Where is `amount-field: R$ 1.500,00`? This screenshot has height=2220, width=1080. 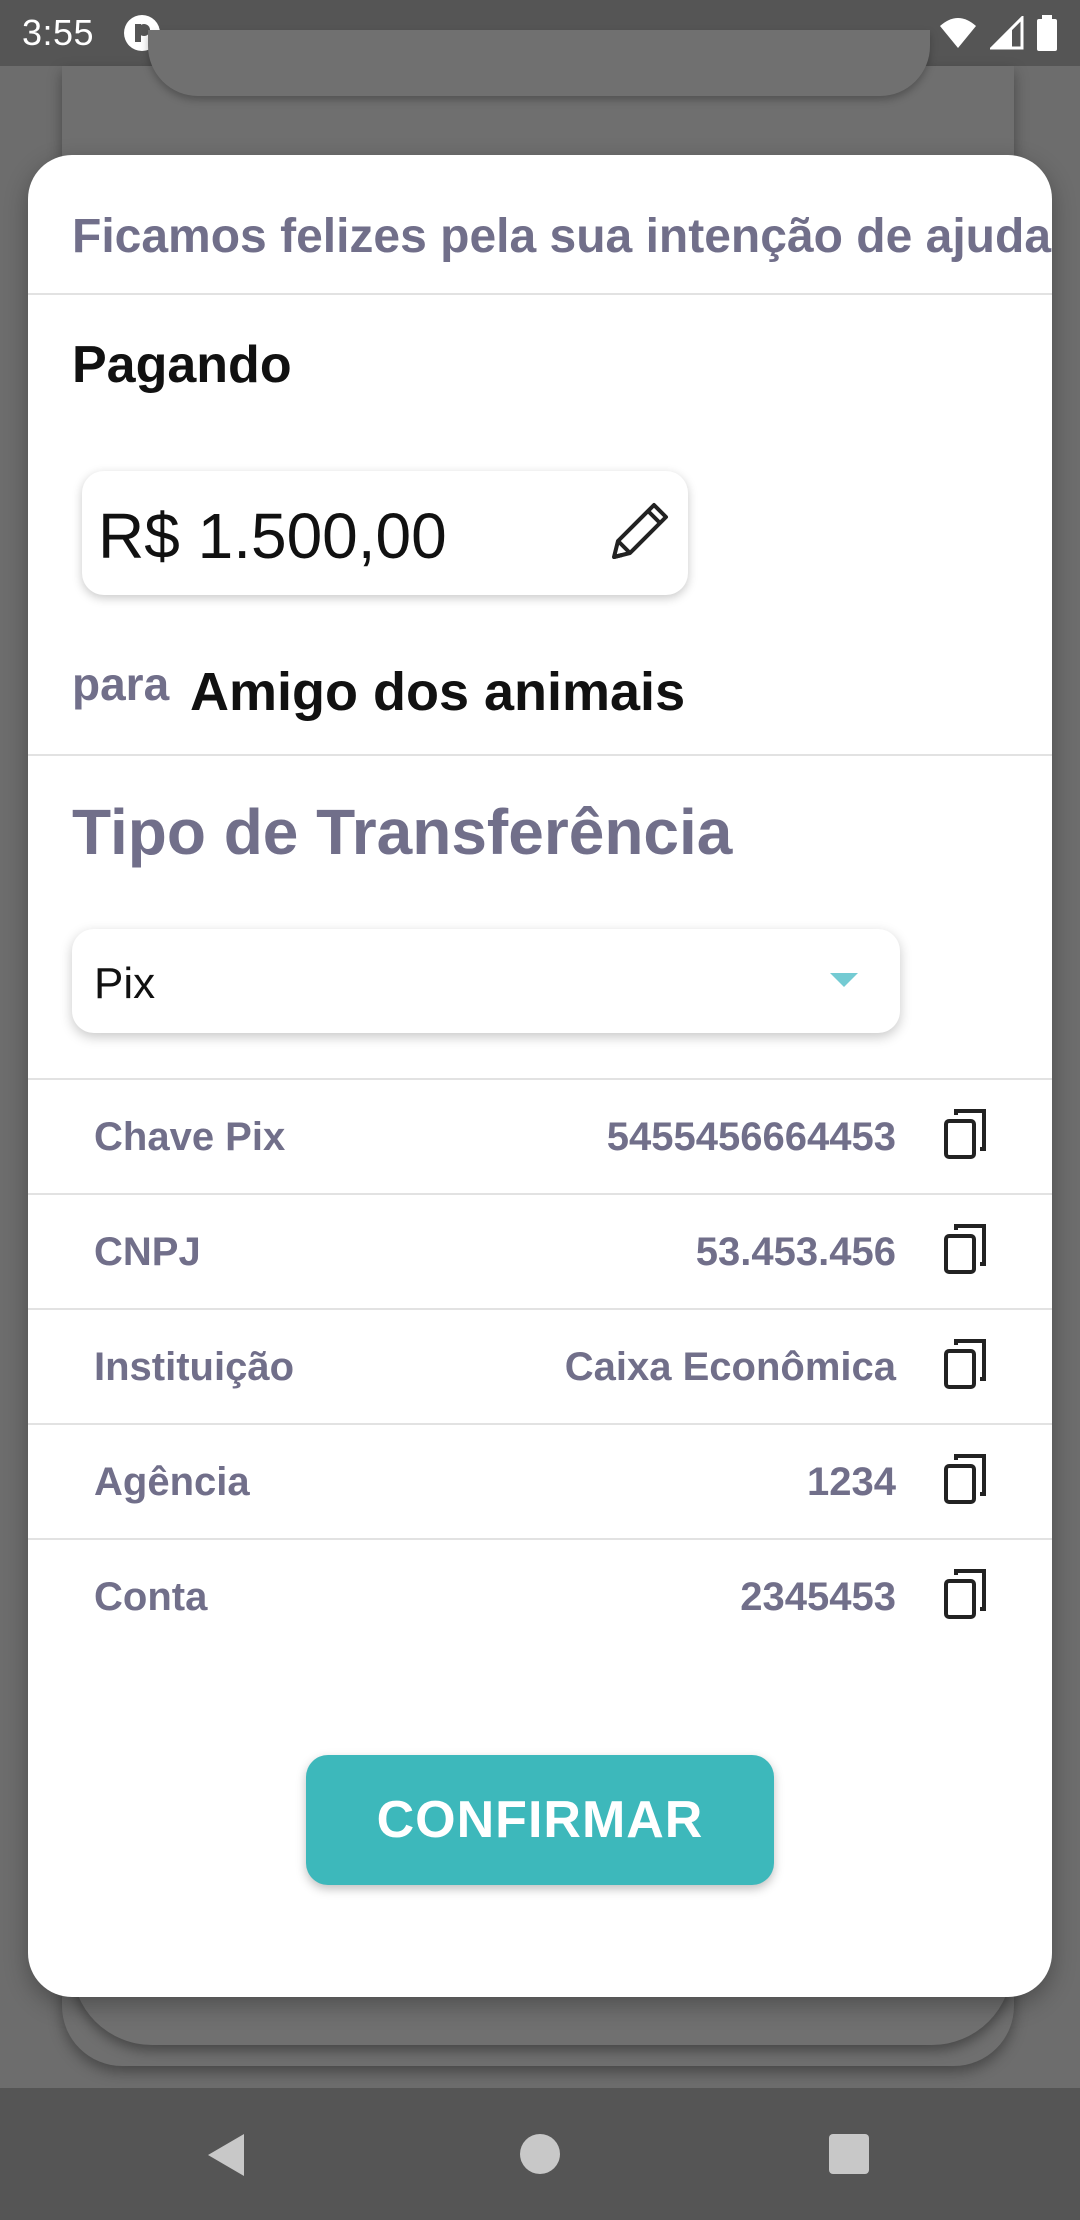
amount-field: R$ 1.500,00 is located at coordinates (385, 533).